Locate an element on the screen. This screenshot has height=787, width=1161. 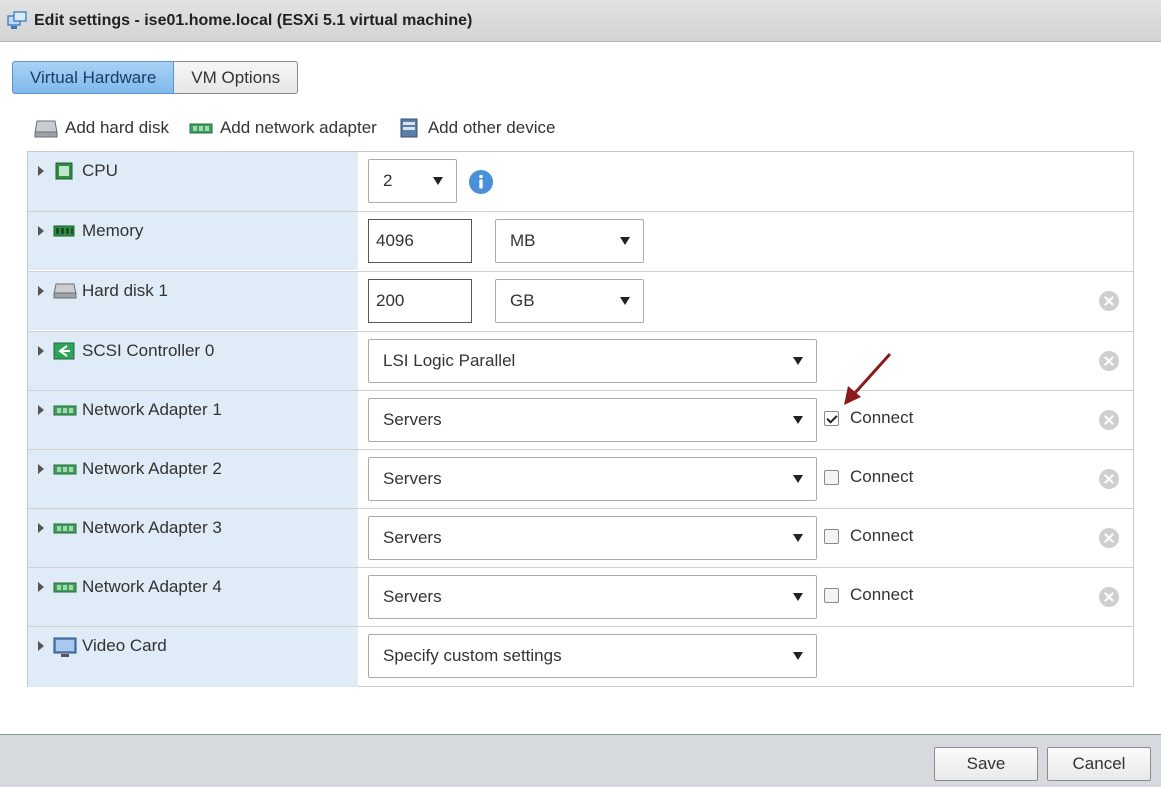
device-row-video-card: Video Card Specify custom settings is located at coordinates (580, 656).